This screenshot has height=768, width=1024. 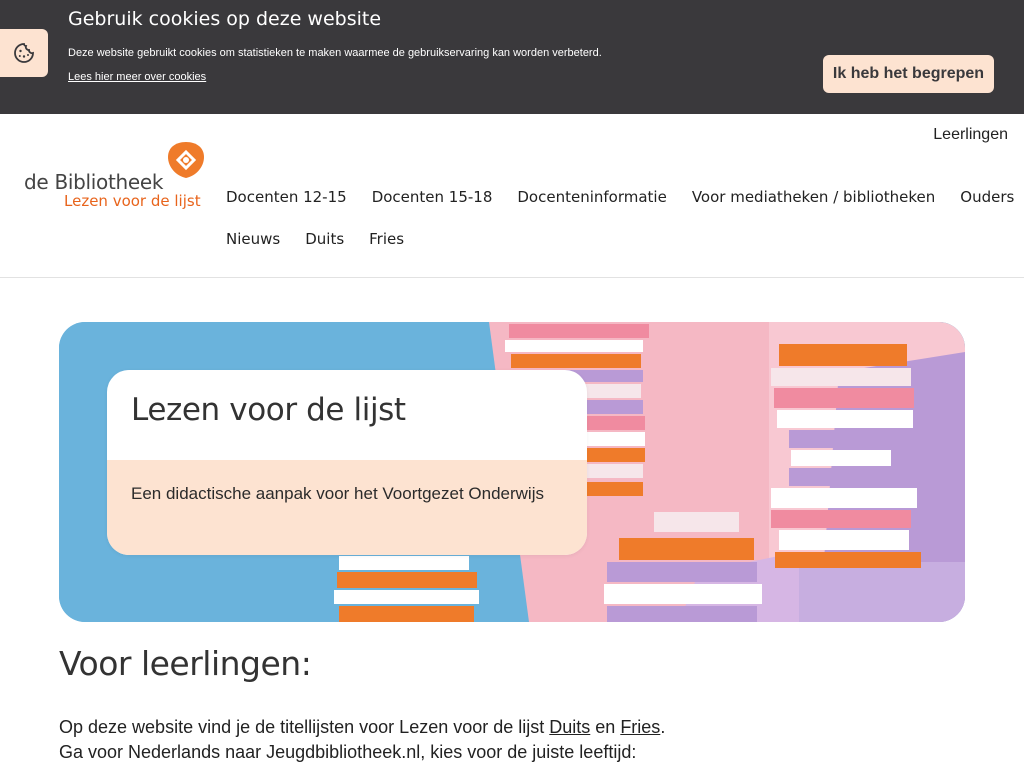 I want to click on cookie-icon, so click(x=24, y=53).